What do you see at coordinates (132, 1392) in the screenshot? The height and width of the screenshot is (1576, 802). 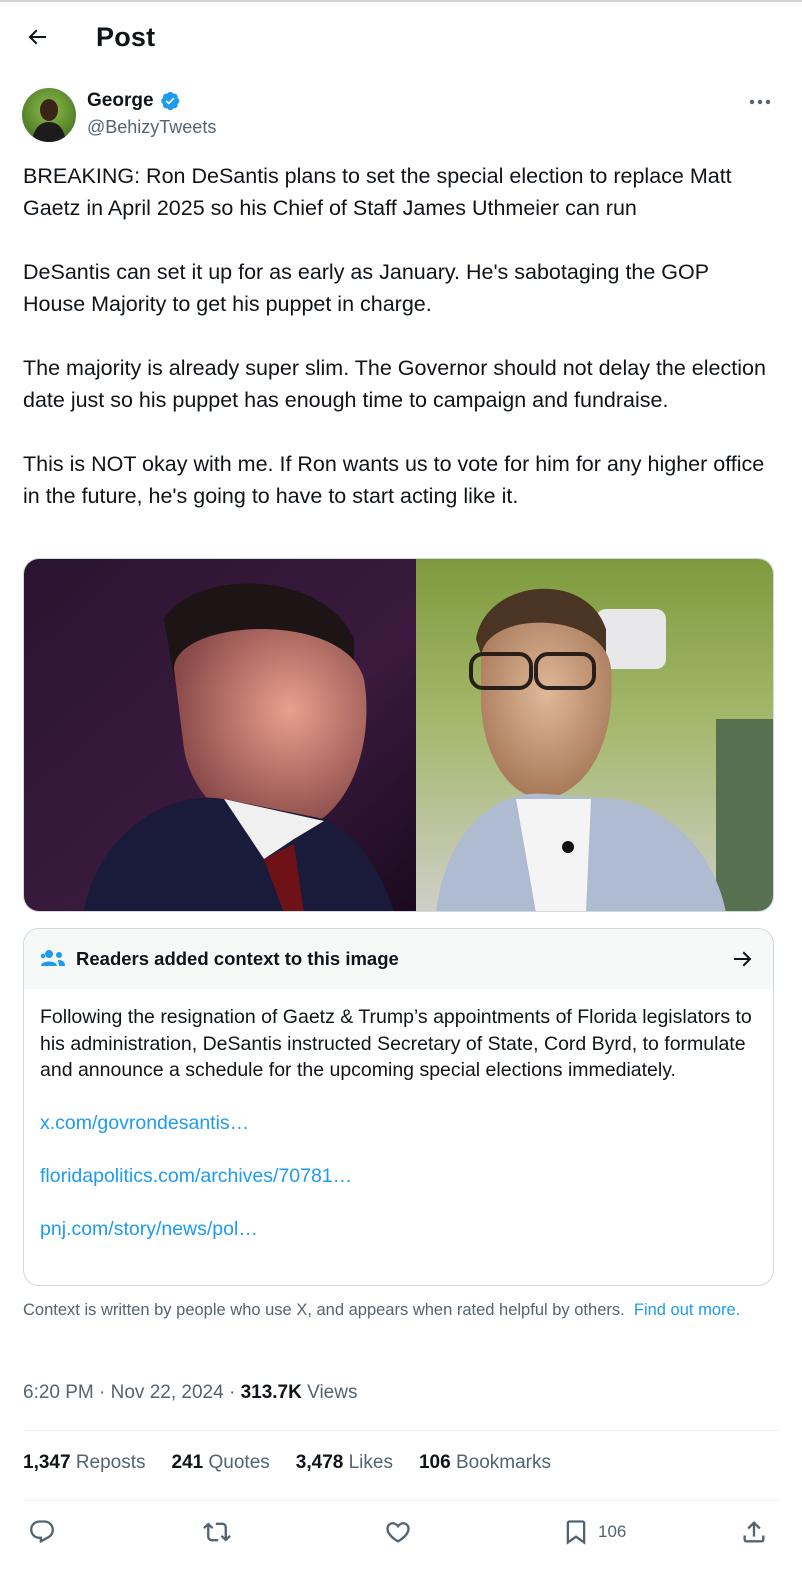 I see `timestamp-text: 6:20 PM · Nov 22, 2024 ·` at bounding box center [132, 1392].